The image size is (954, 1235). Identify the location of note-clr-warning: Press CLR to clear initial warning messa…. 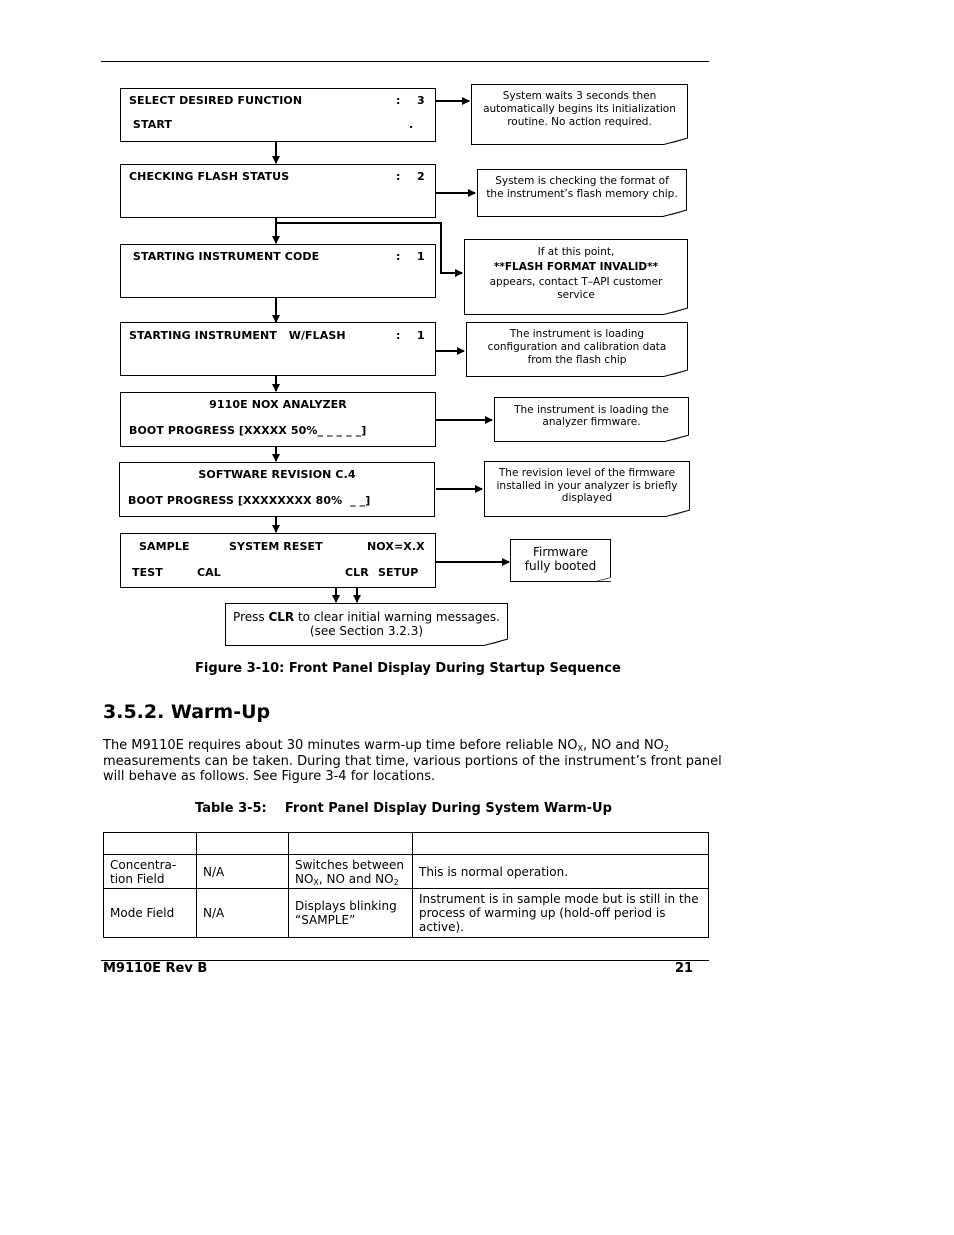
(366, 624).